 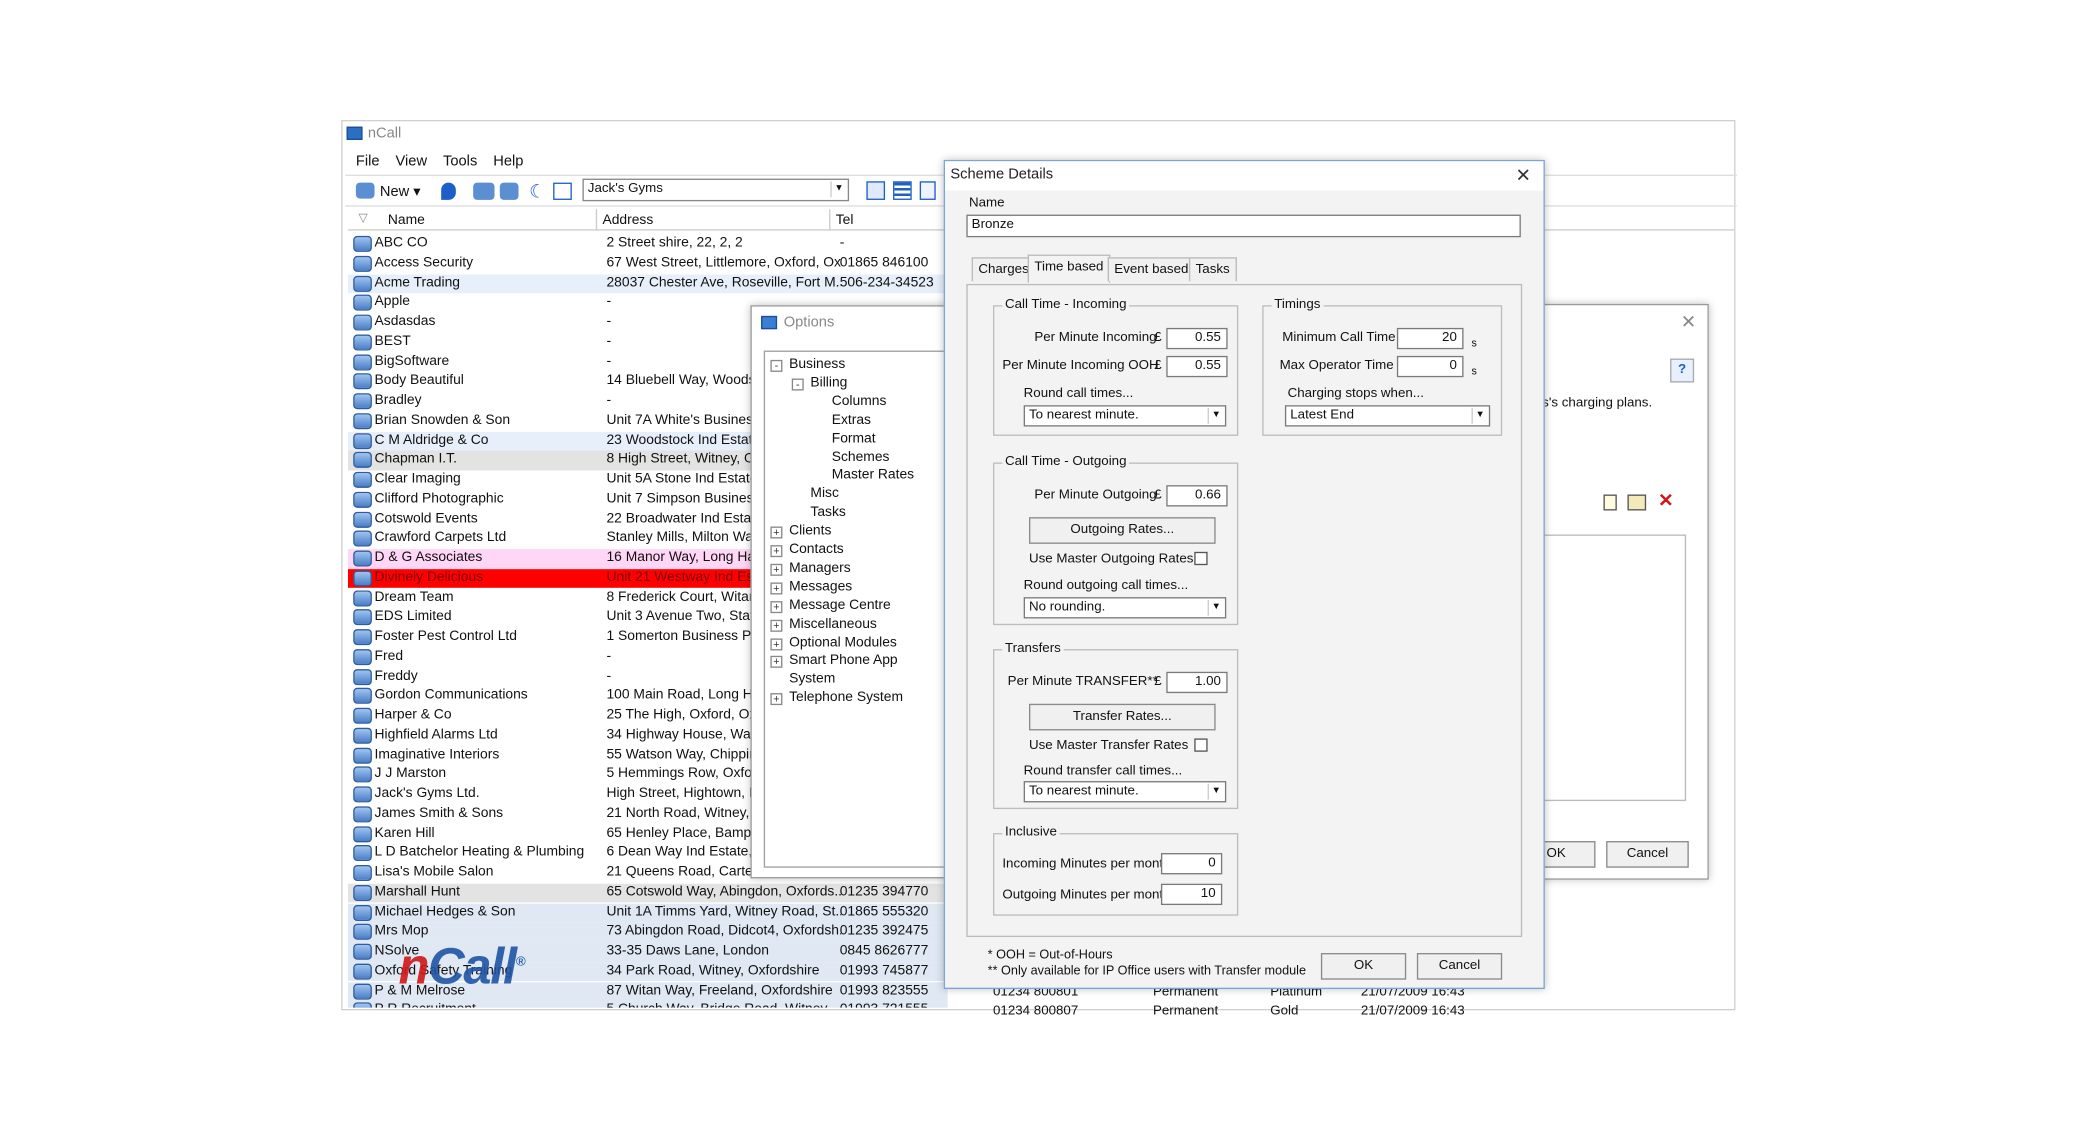 I want to click on row-name: Dream Team, so click(x=414, y=597).